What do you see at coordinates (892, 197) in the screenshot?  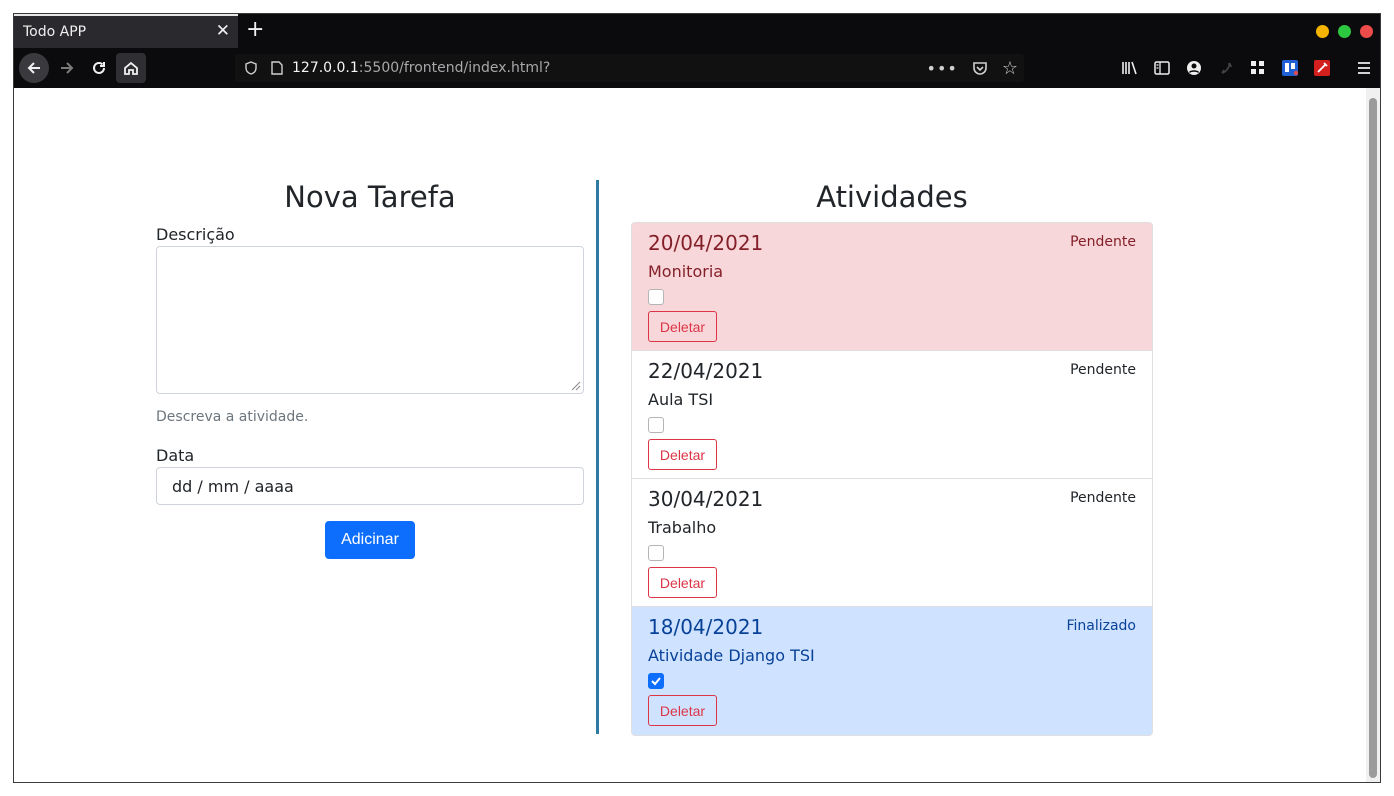 I see `activities-title: Atividades` at bounding box center [892, 197].